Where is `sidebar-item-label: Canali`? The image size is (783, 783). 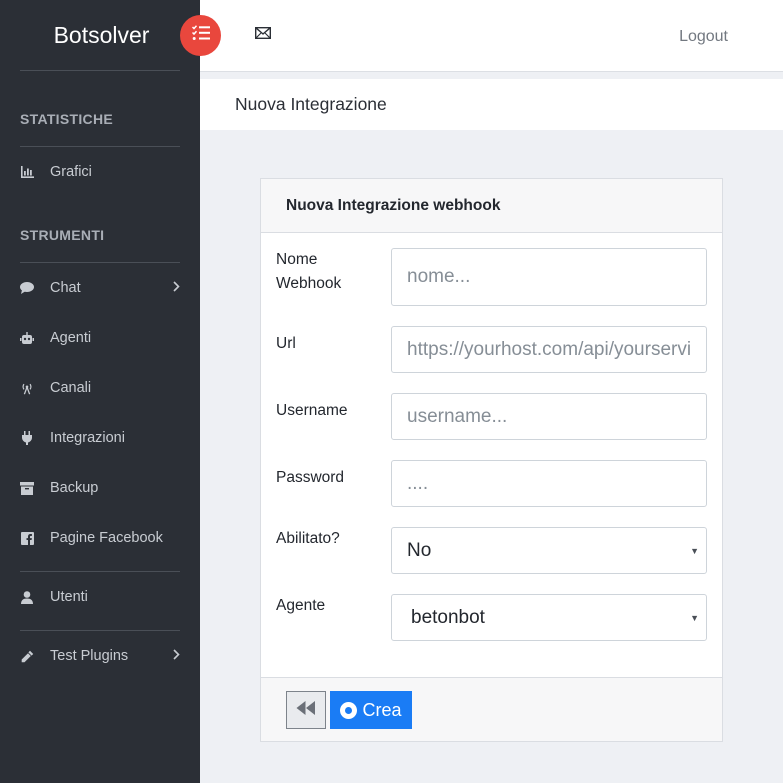 sidebar-item-label: Canali is located at coordinates (71, 388).